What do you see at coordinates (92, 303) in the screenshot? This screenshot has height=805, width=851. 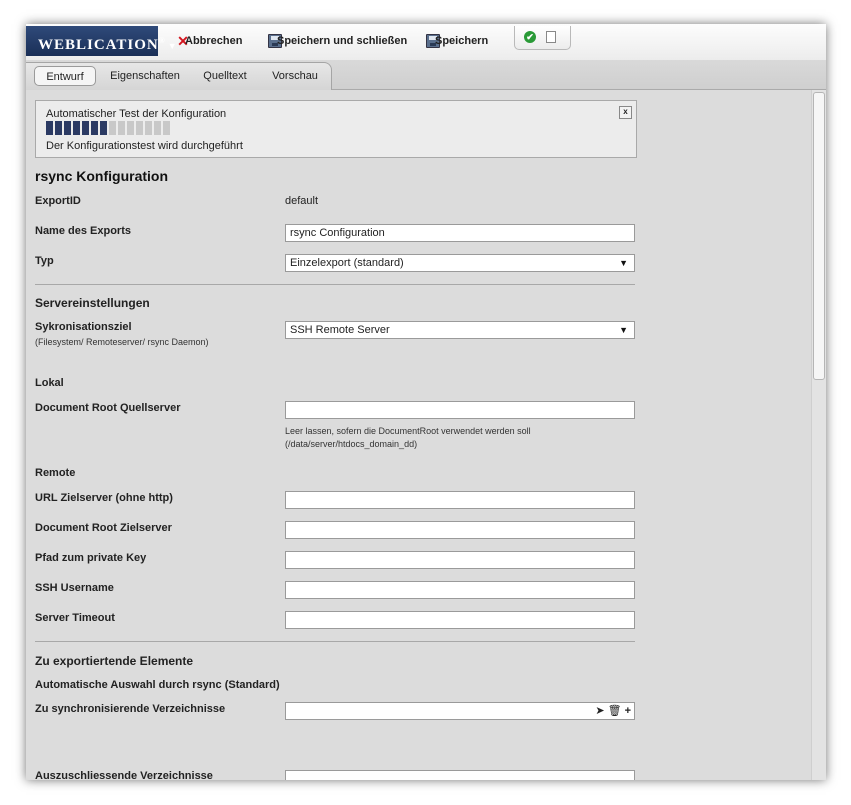 I see `server-settings-heading: Servereinstellungen` at bounding box center [92, 303].